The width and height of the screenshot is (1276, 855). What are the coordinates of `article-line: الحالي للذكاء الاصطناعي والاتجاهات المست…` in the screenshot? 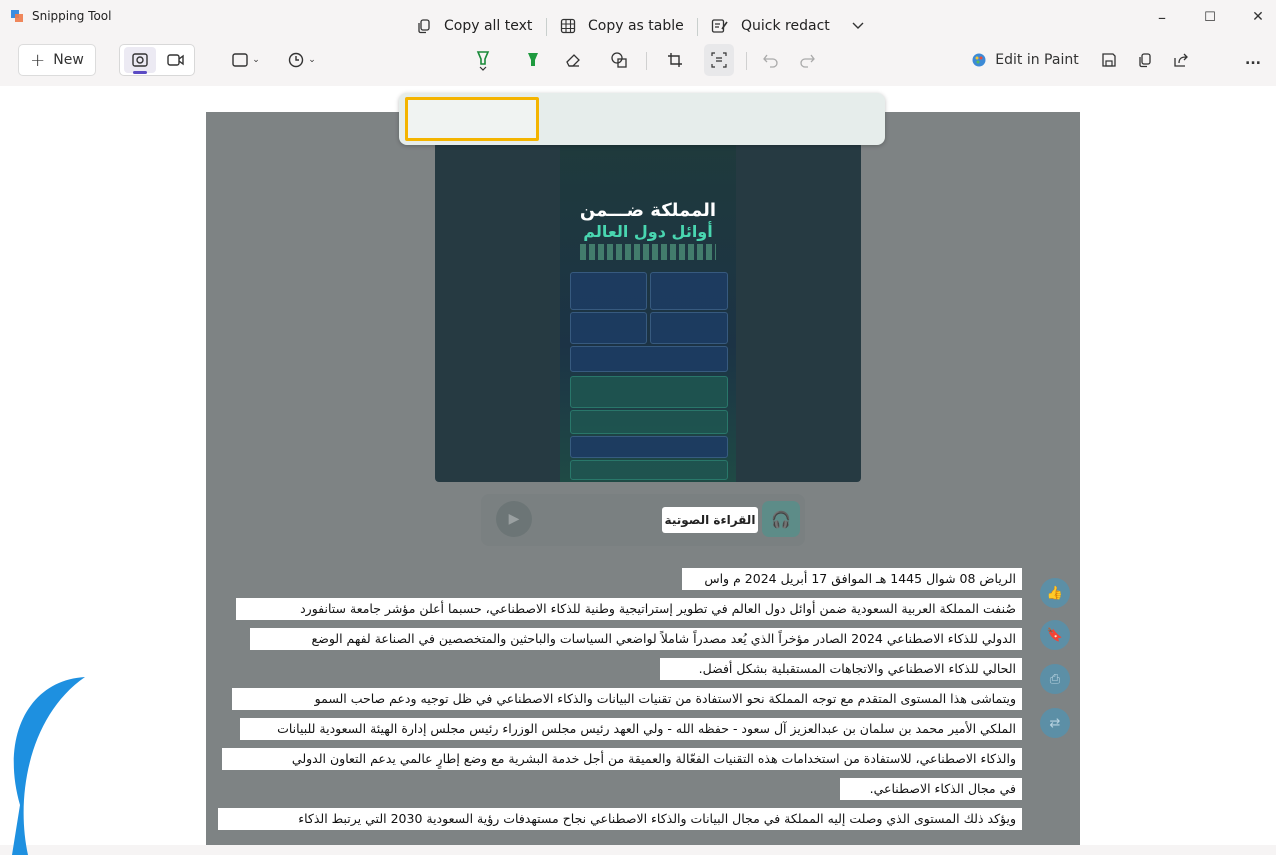 It's located at (841, 669).